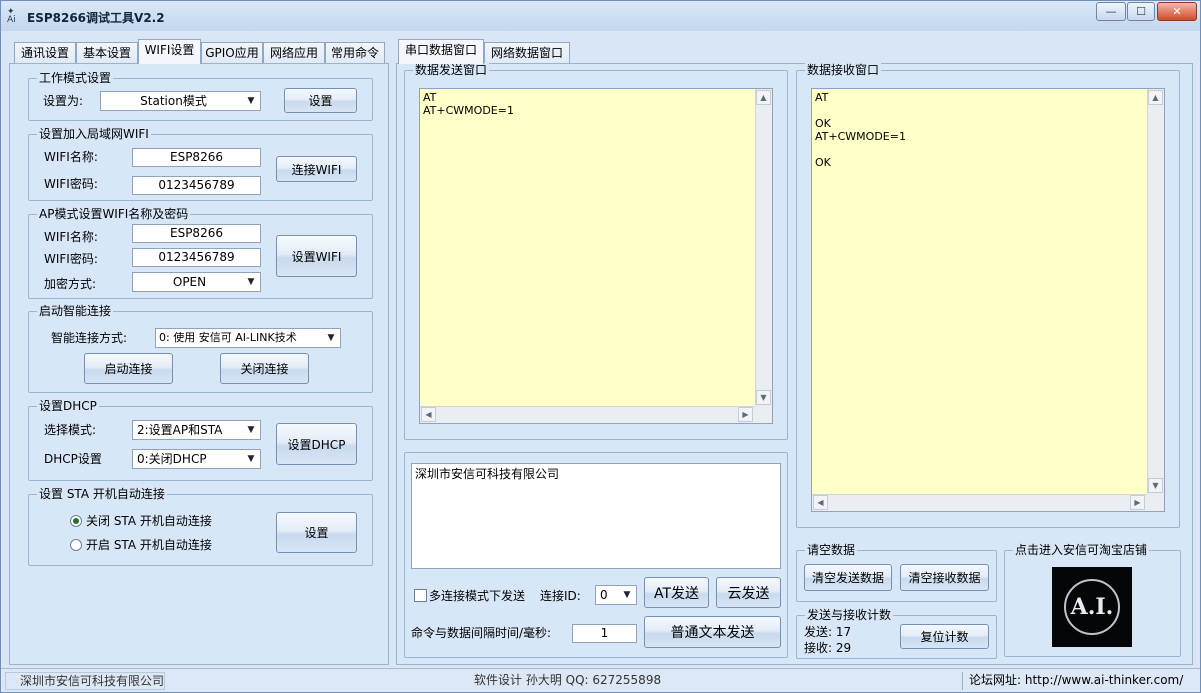 This screenshot has height=693, width=1201. Describe the element at coordinates (441, 51) in the screenshot. I see `tab-serial-data: 串口数据窗口` at that location.